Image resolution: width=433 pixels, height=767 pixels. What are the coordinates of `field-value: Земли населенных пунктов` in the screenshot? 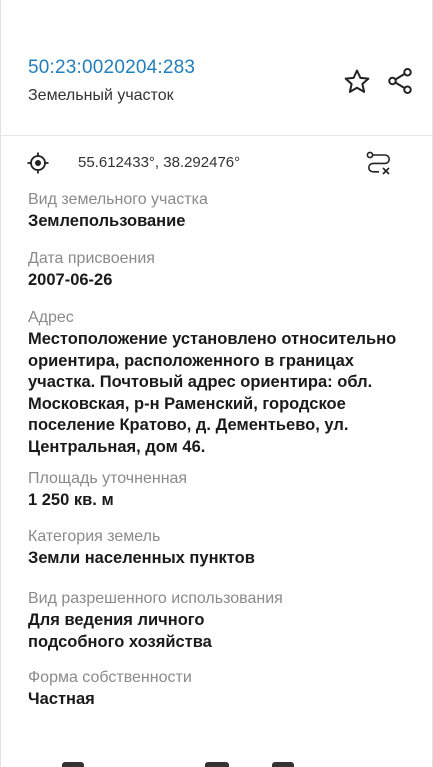 It's located at (141, 558).